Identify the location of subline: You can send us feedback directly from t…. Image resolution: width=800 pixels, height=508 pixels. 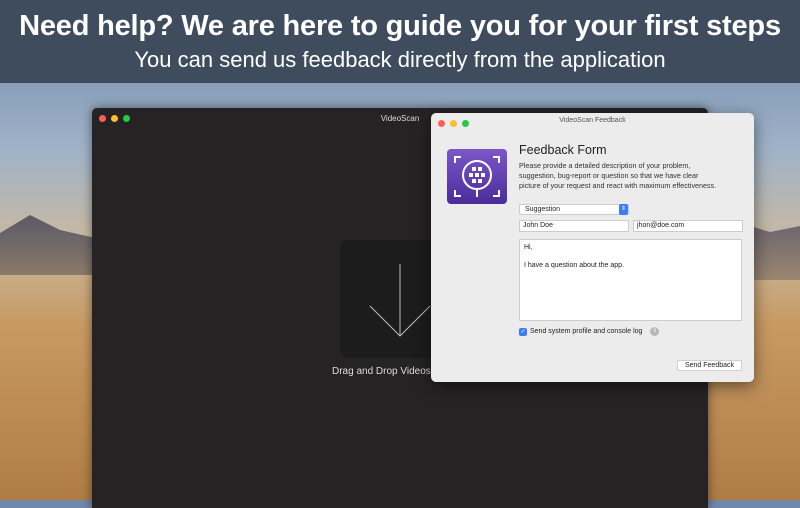
(400, 59).